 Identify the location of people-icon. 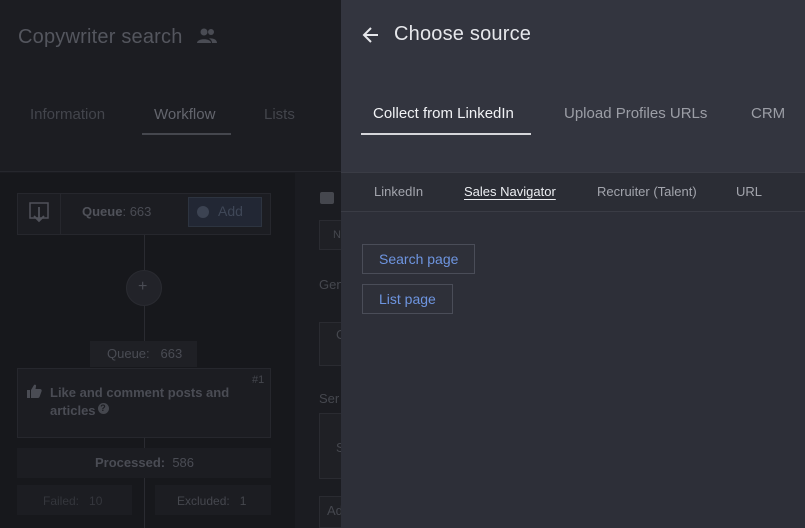
(207, 35).